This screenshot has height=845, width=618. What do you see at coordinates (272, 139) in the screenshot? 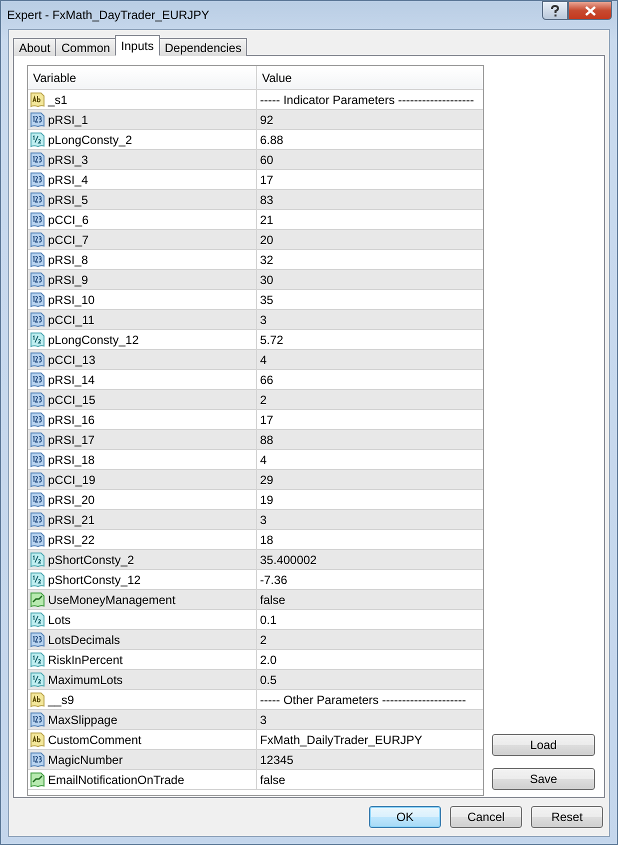
I see `value-text: 6.88` at bounding box center [272, 139].